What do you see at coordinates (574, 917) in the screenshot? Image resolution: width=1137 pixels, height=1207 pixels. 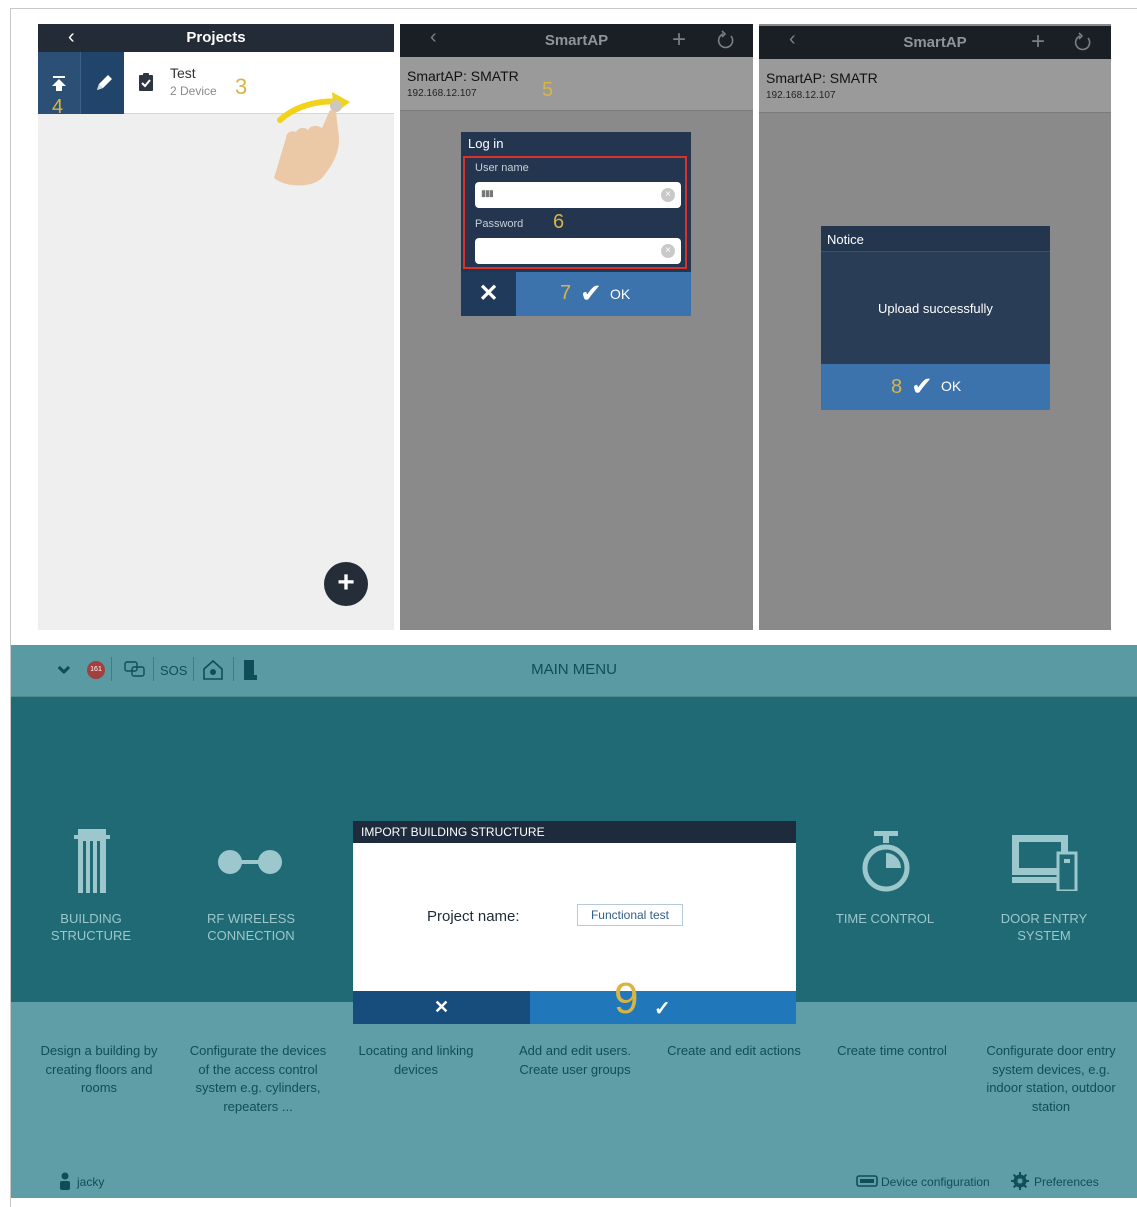 I see `dialog-body: Project name: Functional test` at bounding box center [574, 917].